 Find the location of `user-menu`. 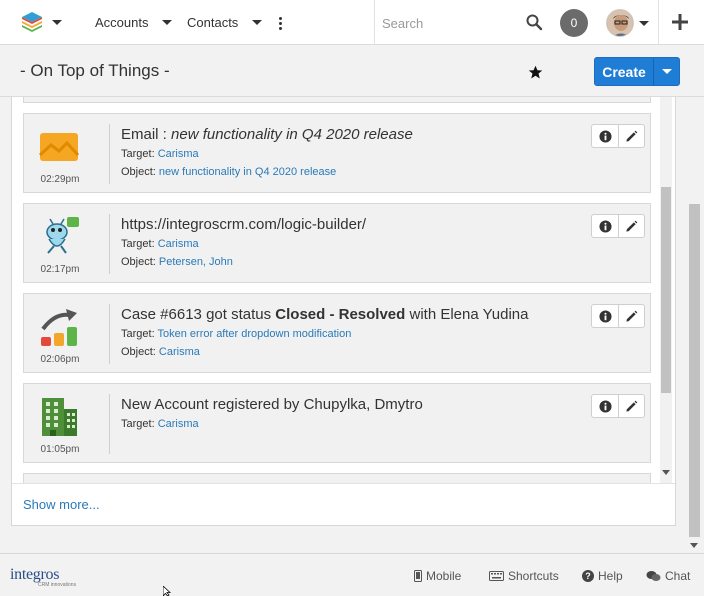

user-menu is located at coordinates (628, 23).